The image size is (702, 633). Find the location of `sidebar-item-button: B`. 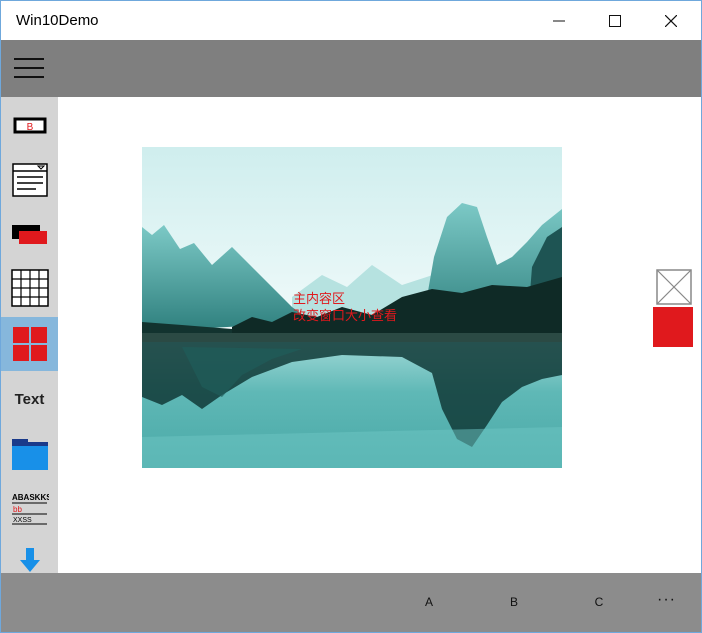

sidebar-item-button: B is located at coordinates (29, 126).